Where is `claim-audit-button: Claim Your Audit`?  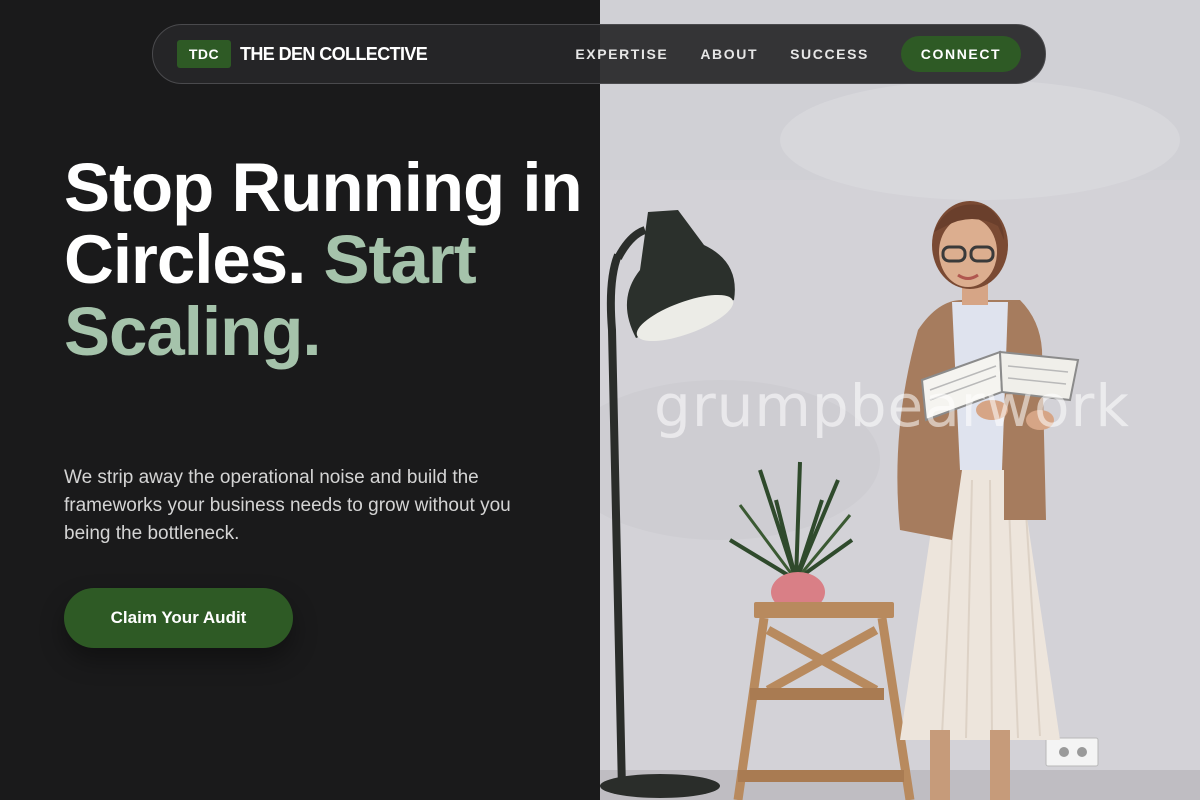 claim-audit-button: Claim Your Audit is located at coordinates (178, 618).